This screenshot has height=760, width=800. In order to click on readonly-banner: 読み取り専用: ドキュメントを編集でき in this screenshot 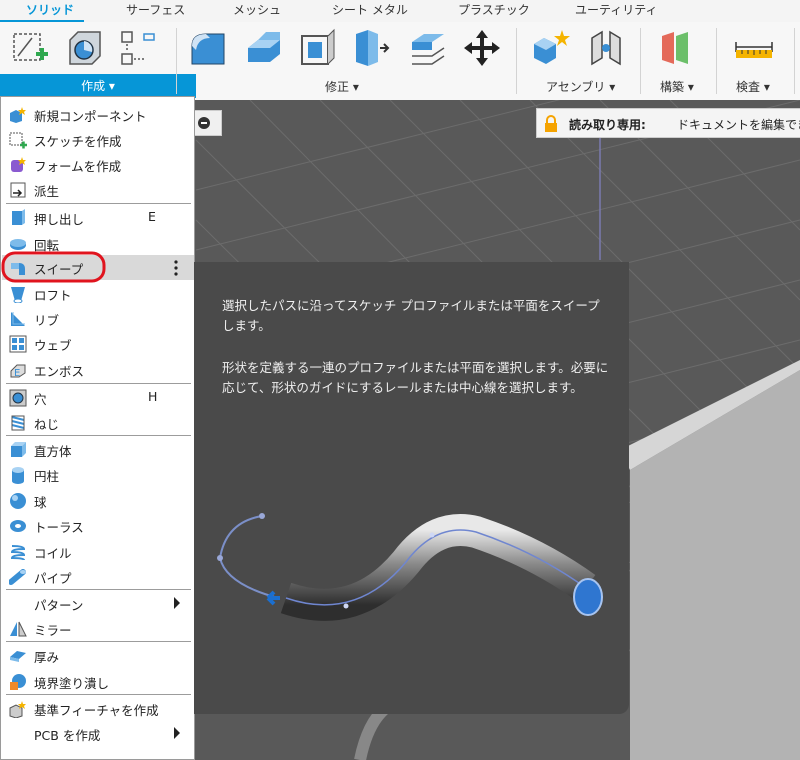, I will do `click(668, 123)`.